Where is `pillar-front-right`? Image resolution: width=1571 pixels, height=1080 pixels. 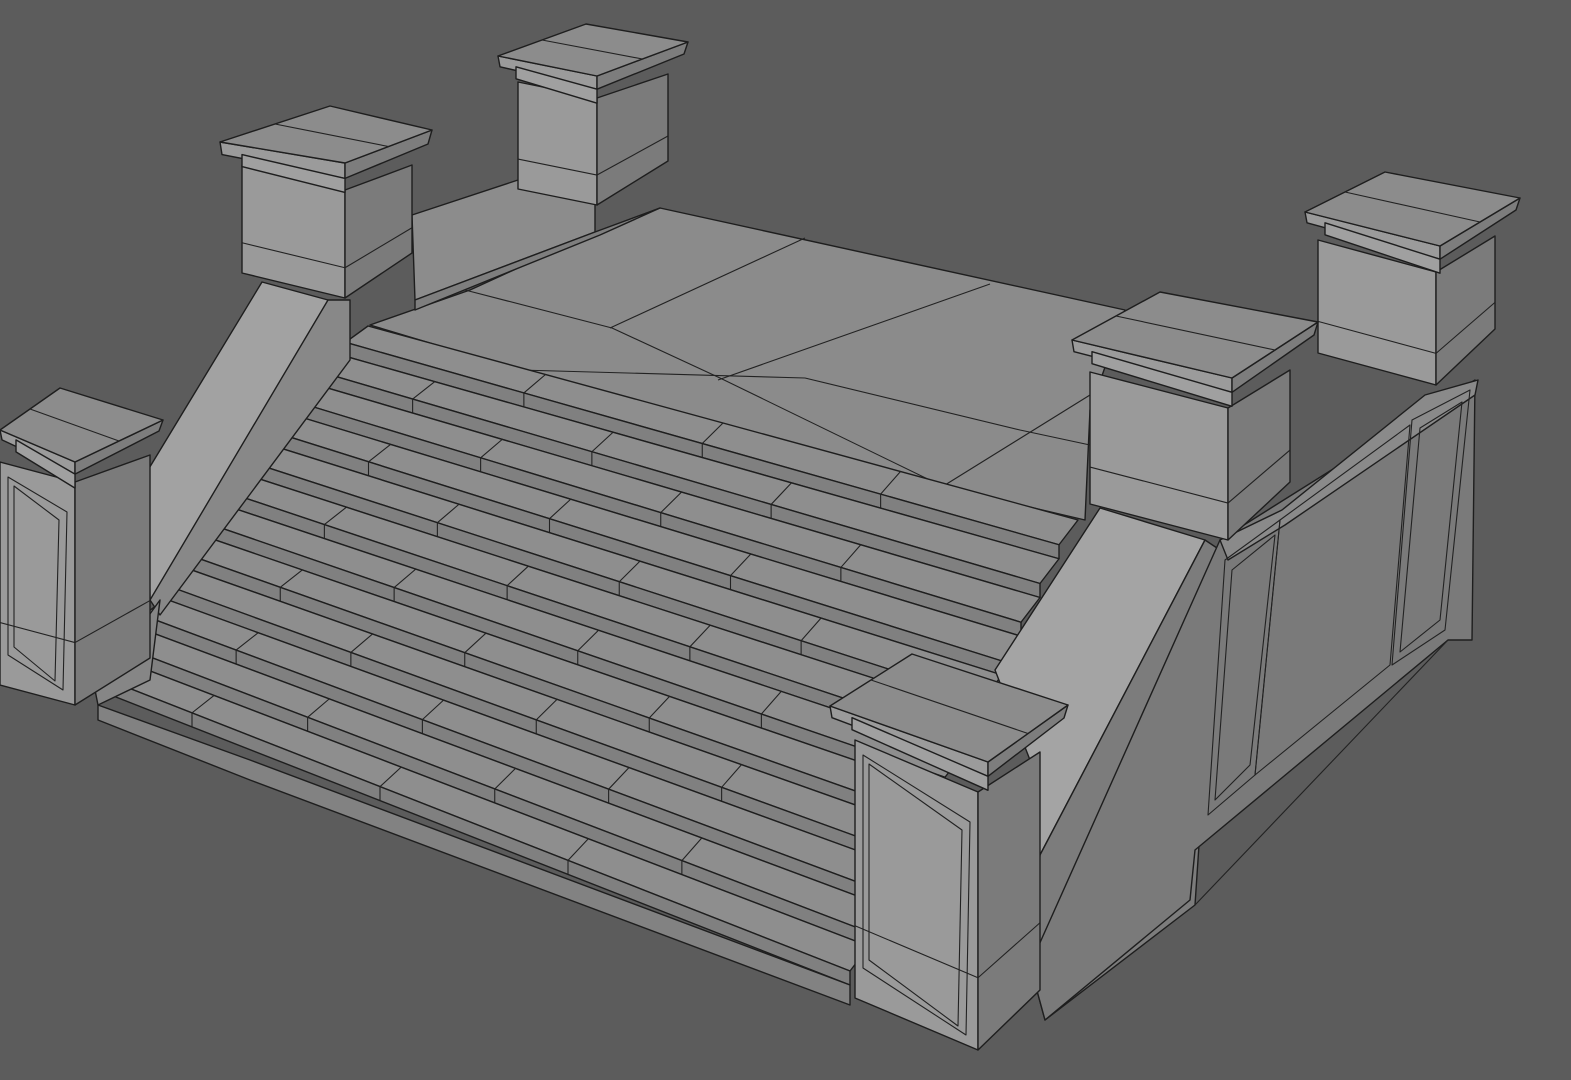 pillar-front-right is located at coordinates (949, 852).